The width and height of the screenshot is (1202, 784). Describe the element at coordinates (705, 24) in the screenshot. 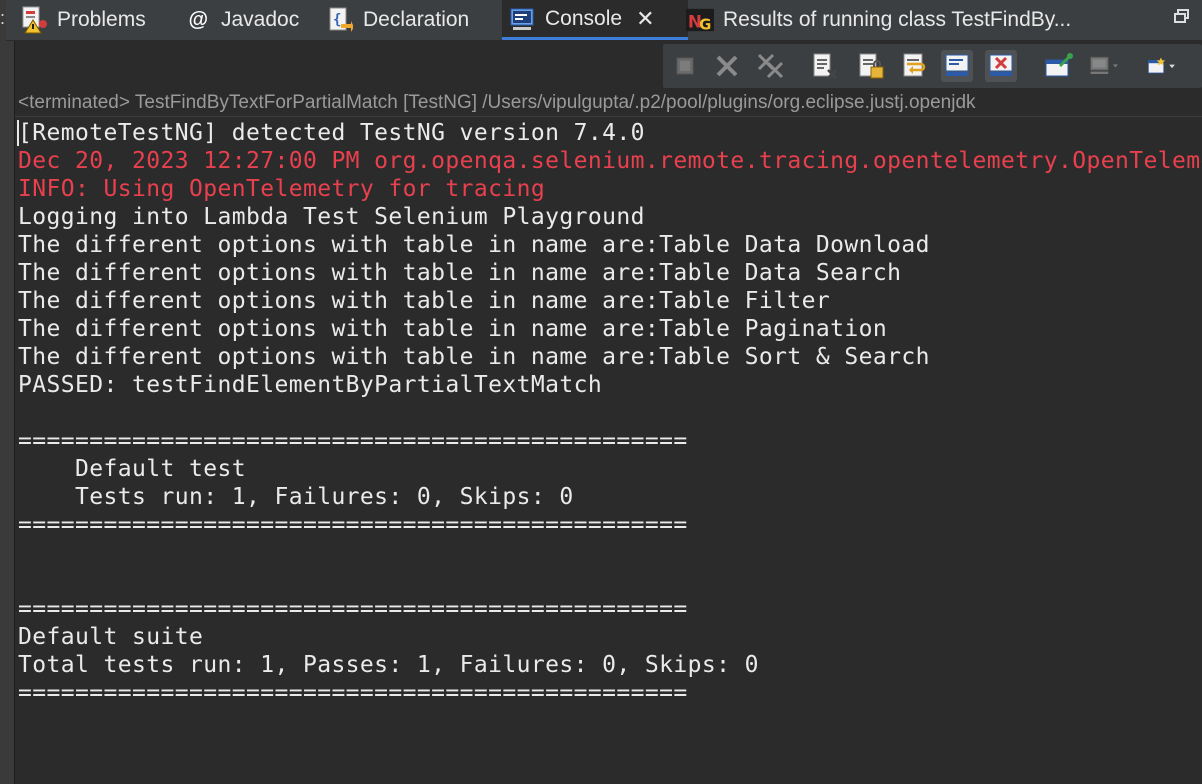

I see `svg-text: G` at that location.